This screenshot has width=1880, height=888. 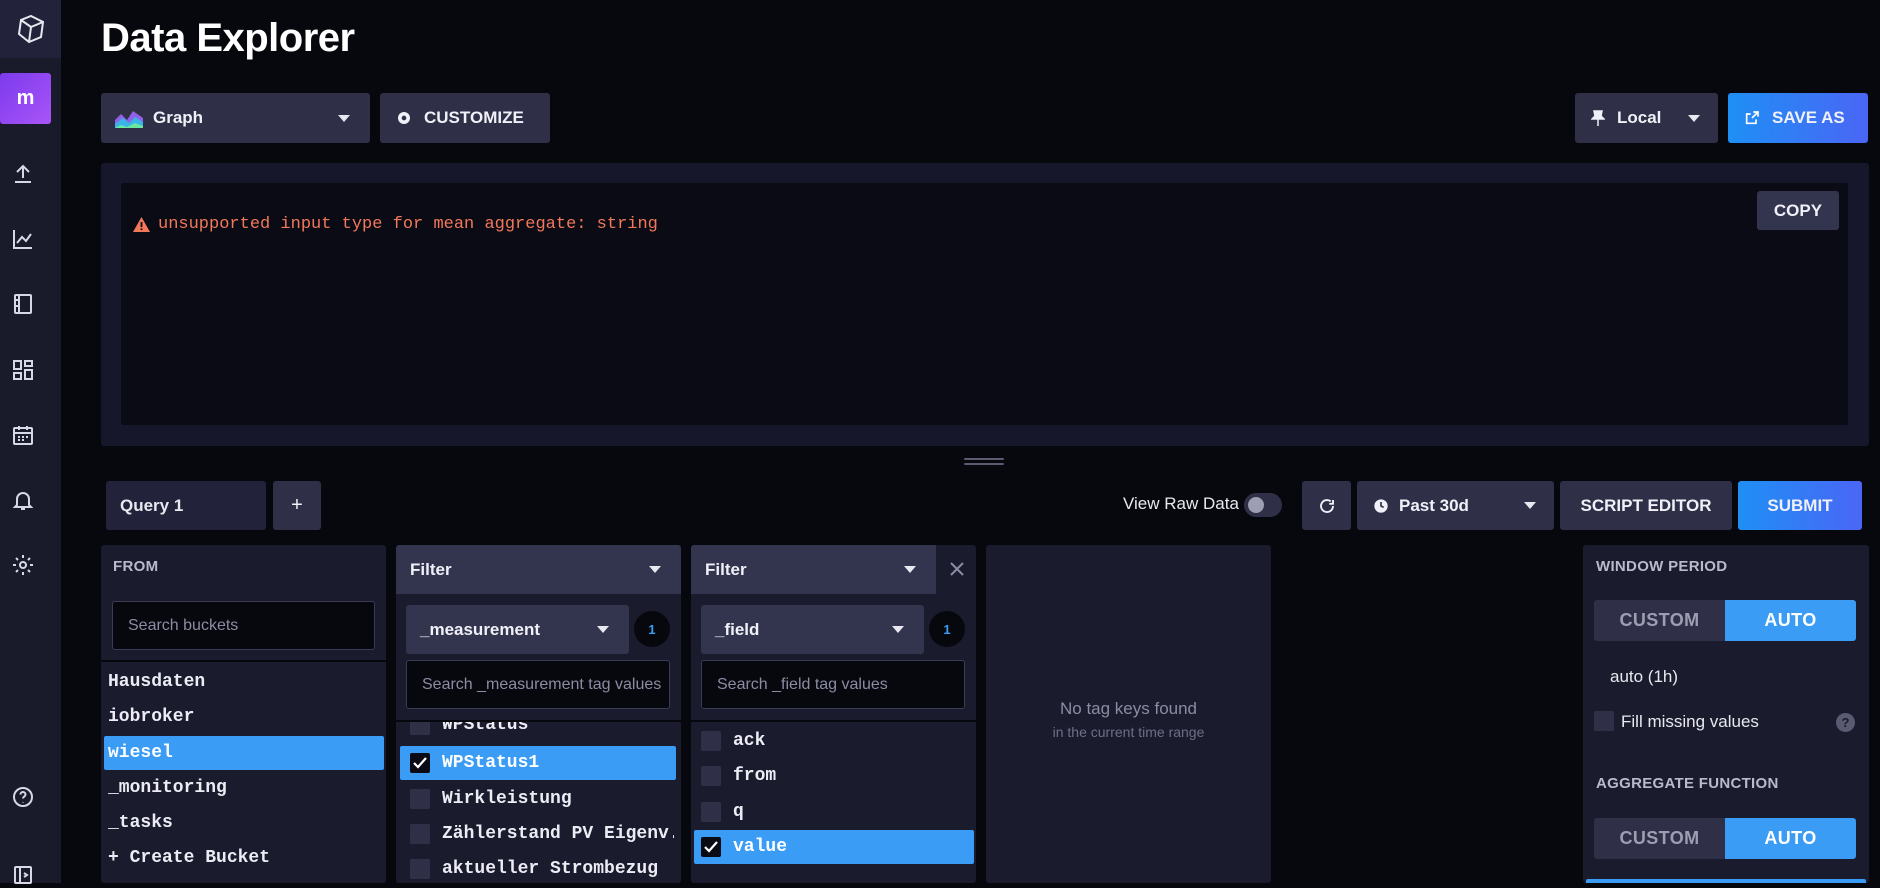 I want to click on item-label: aktueller Strombezug, so click(x=550, y=869).